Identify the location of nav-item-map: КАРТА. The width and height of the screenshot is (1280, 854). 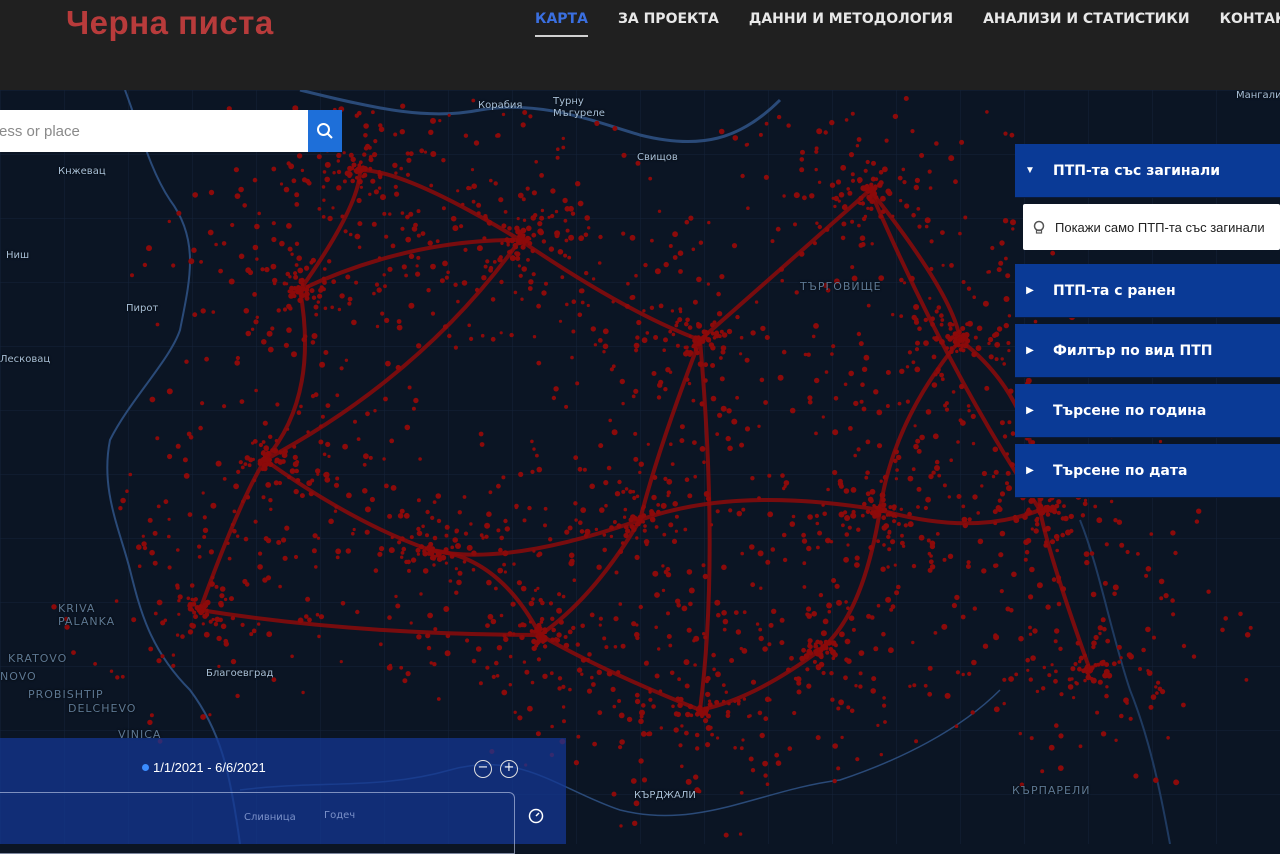
(561, 24).